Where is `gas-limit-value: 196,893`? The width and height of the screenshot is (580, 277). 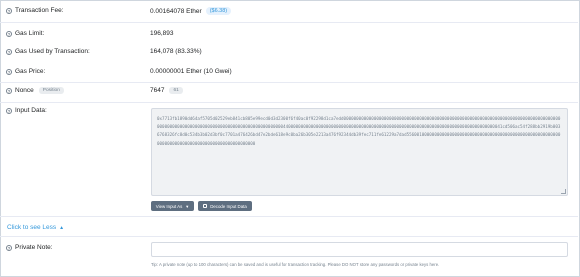
gas-limit-value: 196,893 is located at coordinates (162, 33).